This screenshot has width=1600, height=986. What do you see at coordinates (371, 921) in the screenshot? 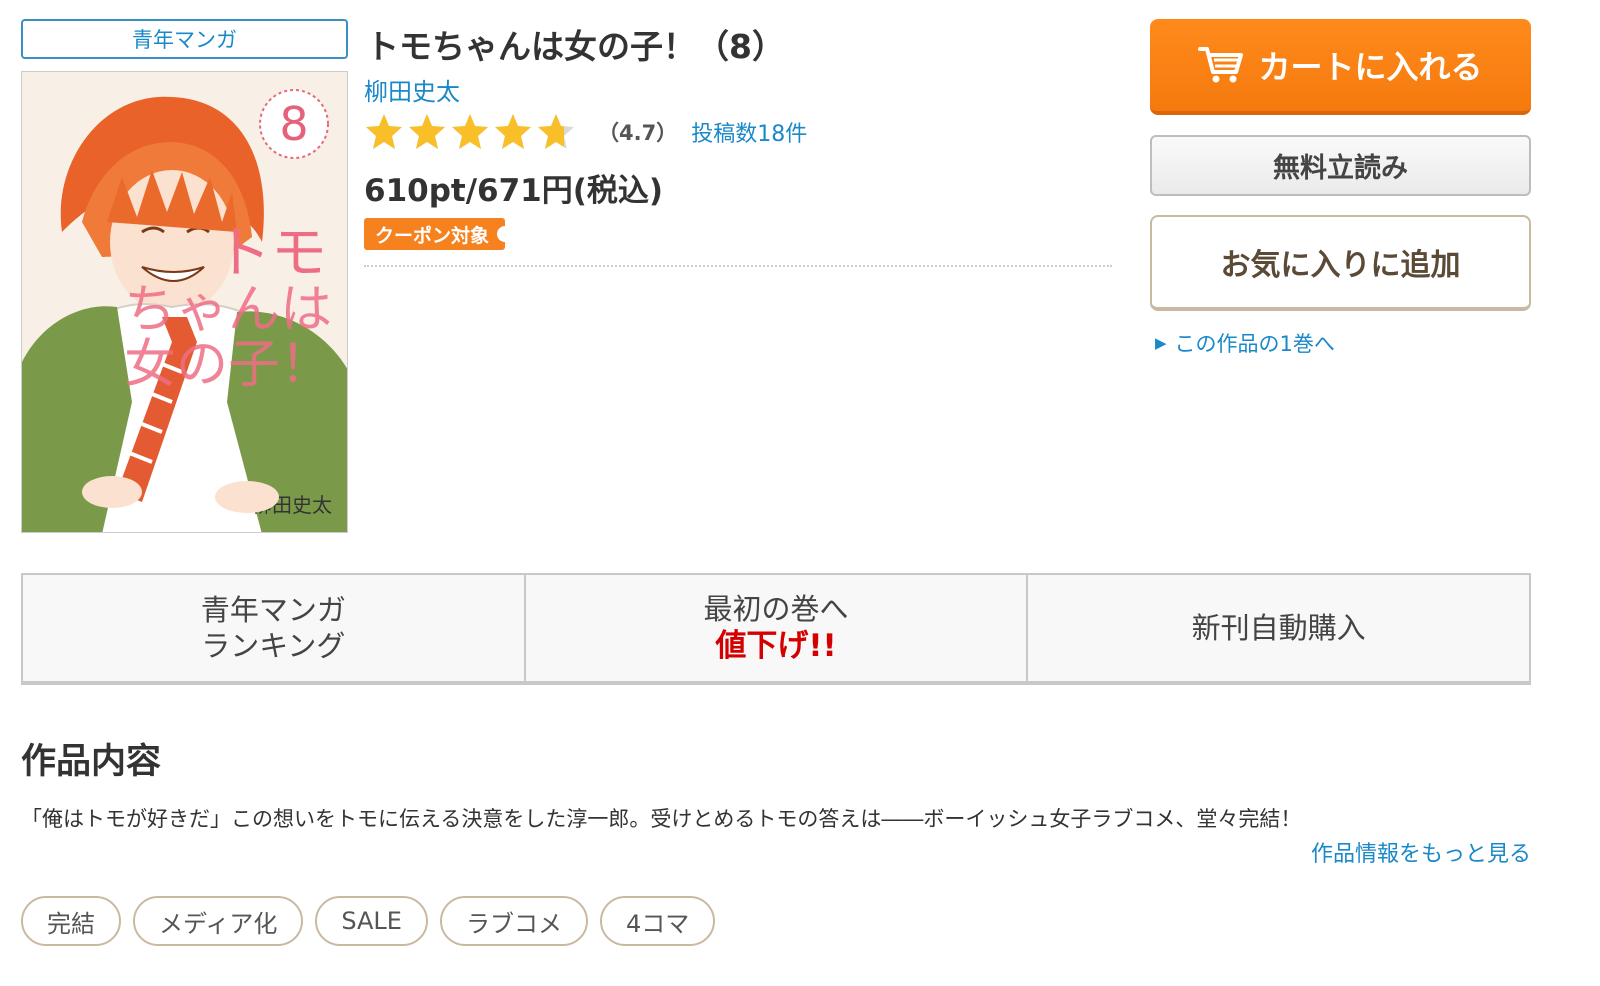
I see `tag: SALE` at bounding box center [371, 921].